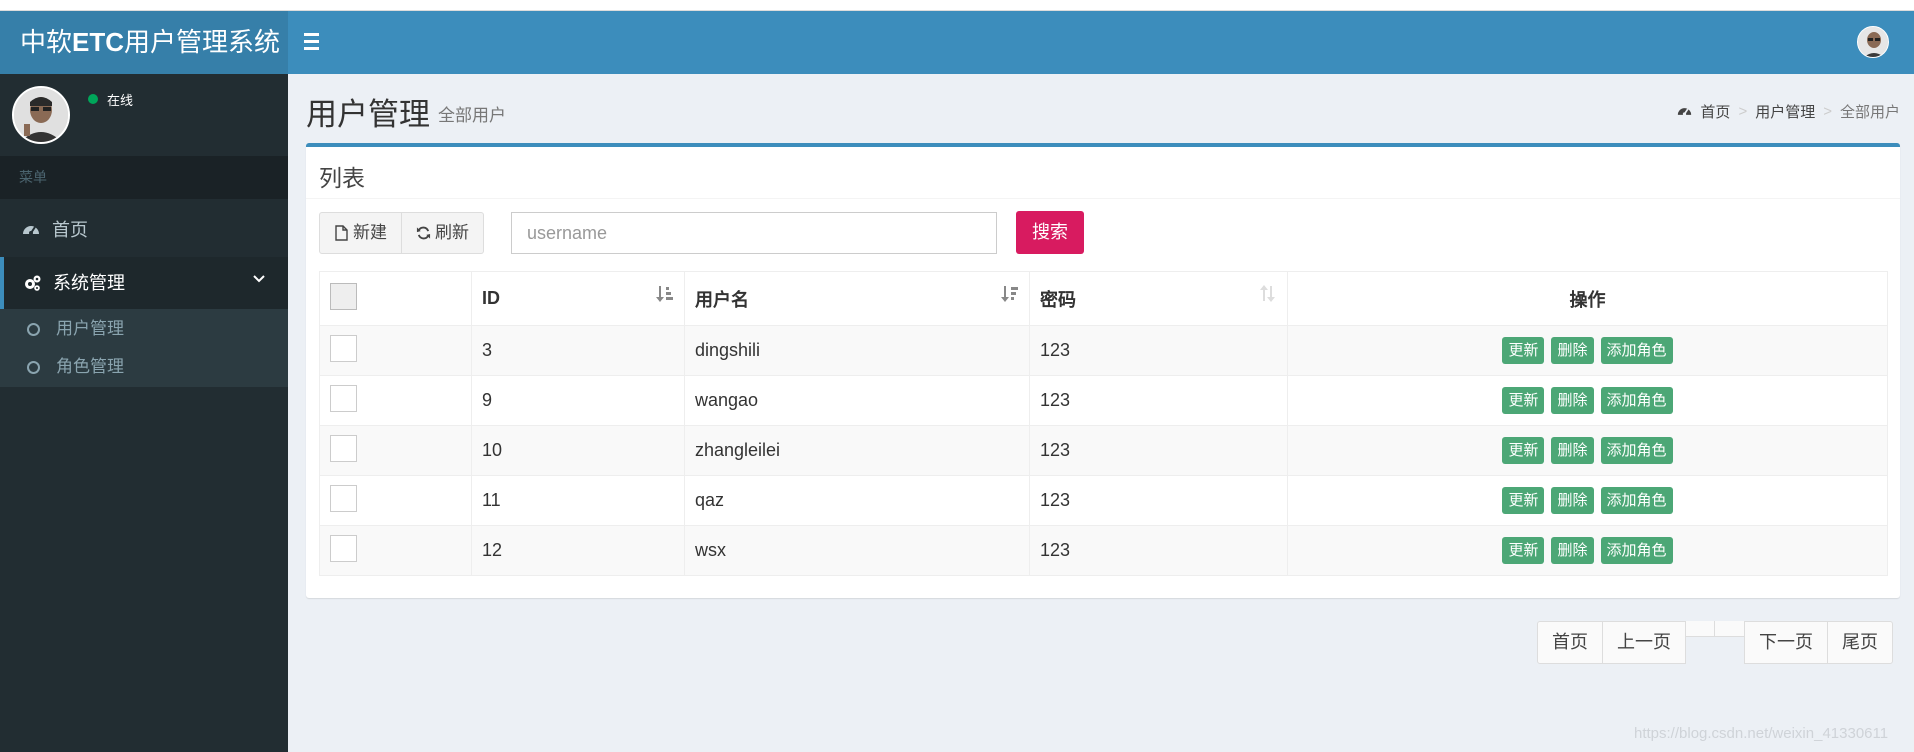 The image size is (1914, 752). I want to click on main-header: 中软ETC用户管理系统, so click(957, 42).